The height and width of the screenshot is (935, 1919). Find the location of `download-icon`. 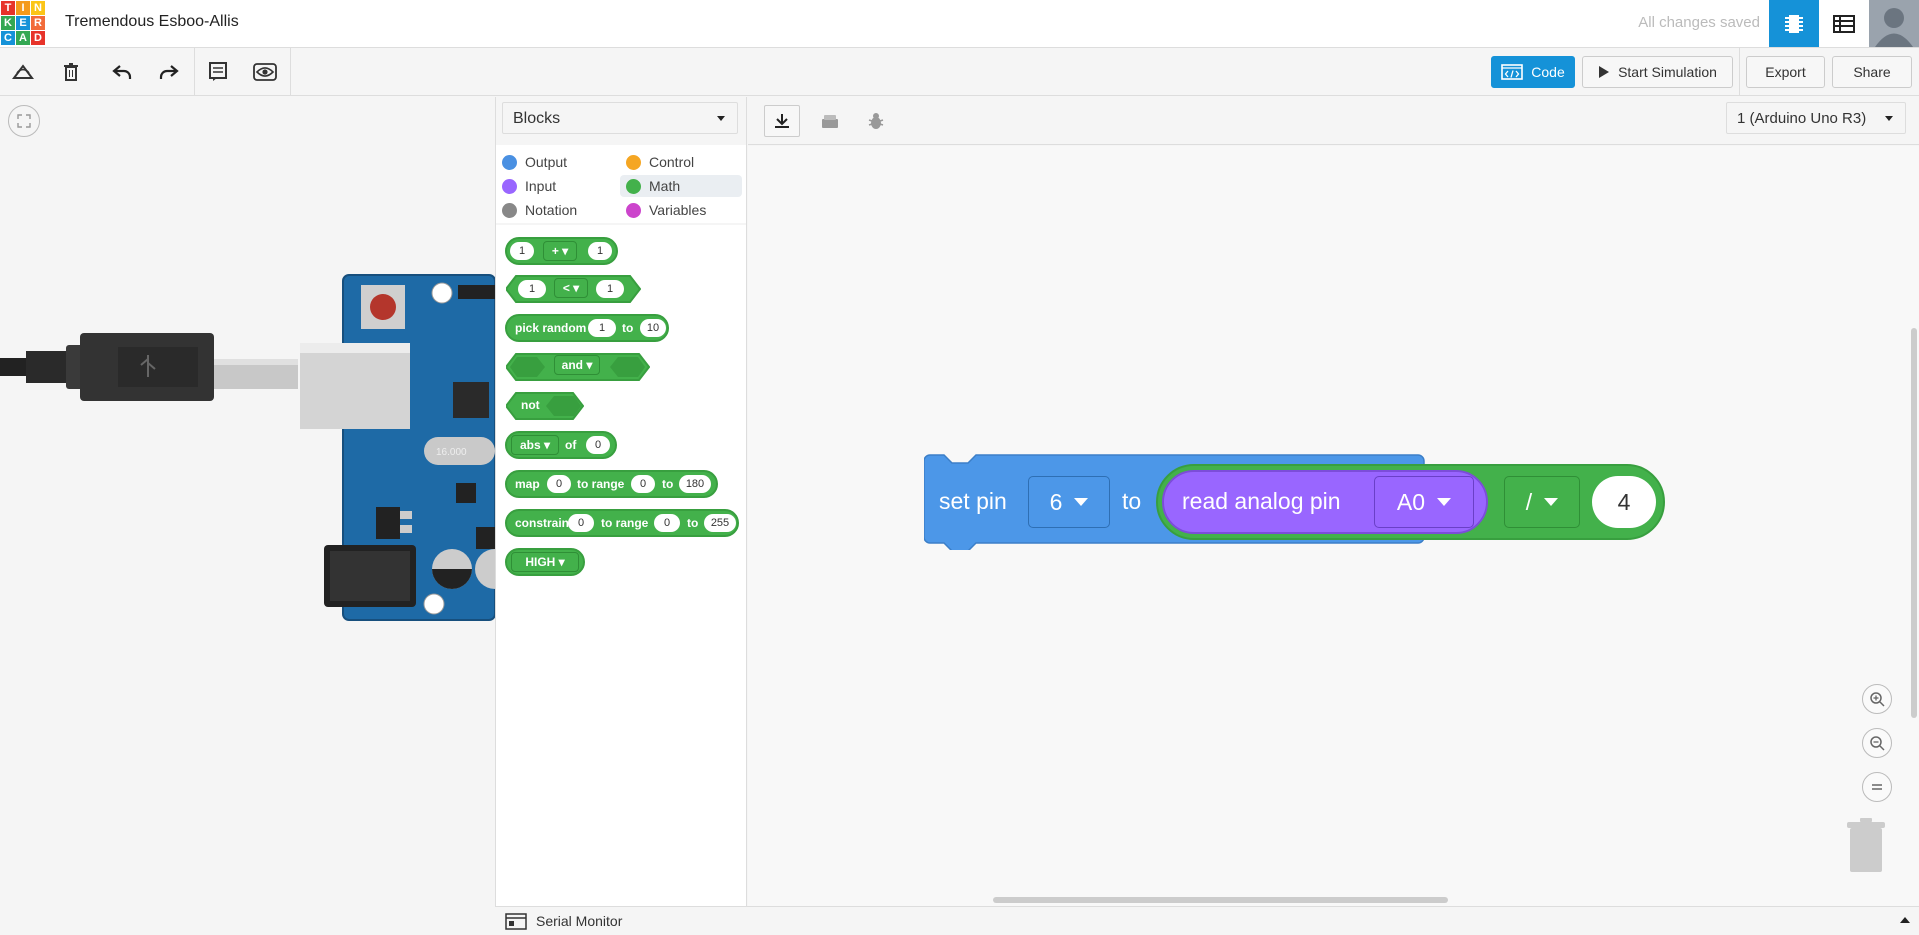

download-icon is located at coordinates (782, 121).